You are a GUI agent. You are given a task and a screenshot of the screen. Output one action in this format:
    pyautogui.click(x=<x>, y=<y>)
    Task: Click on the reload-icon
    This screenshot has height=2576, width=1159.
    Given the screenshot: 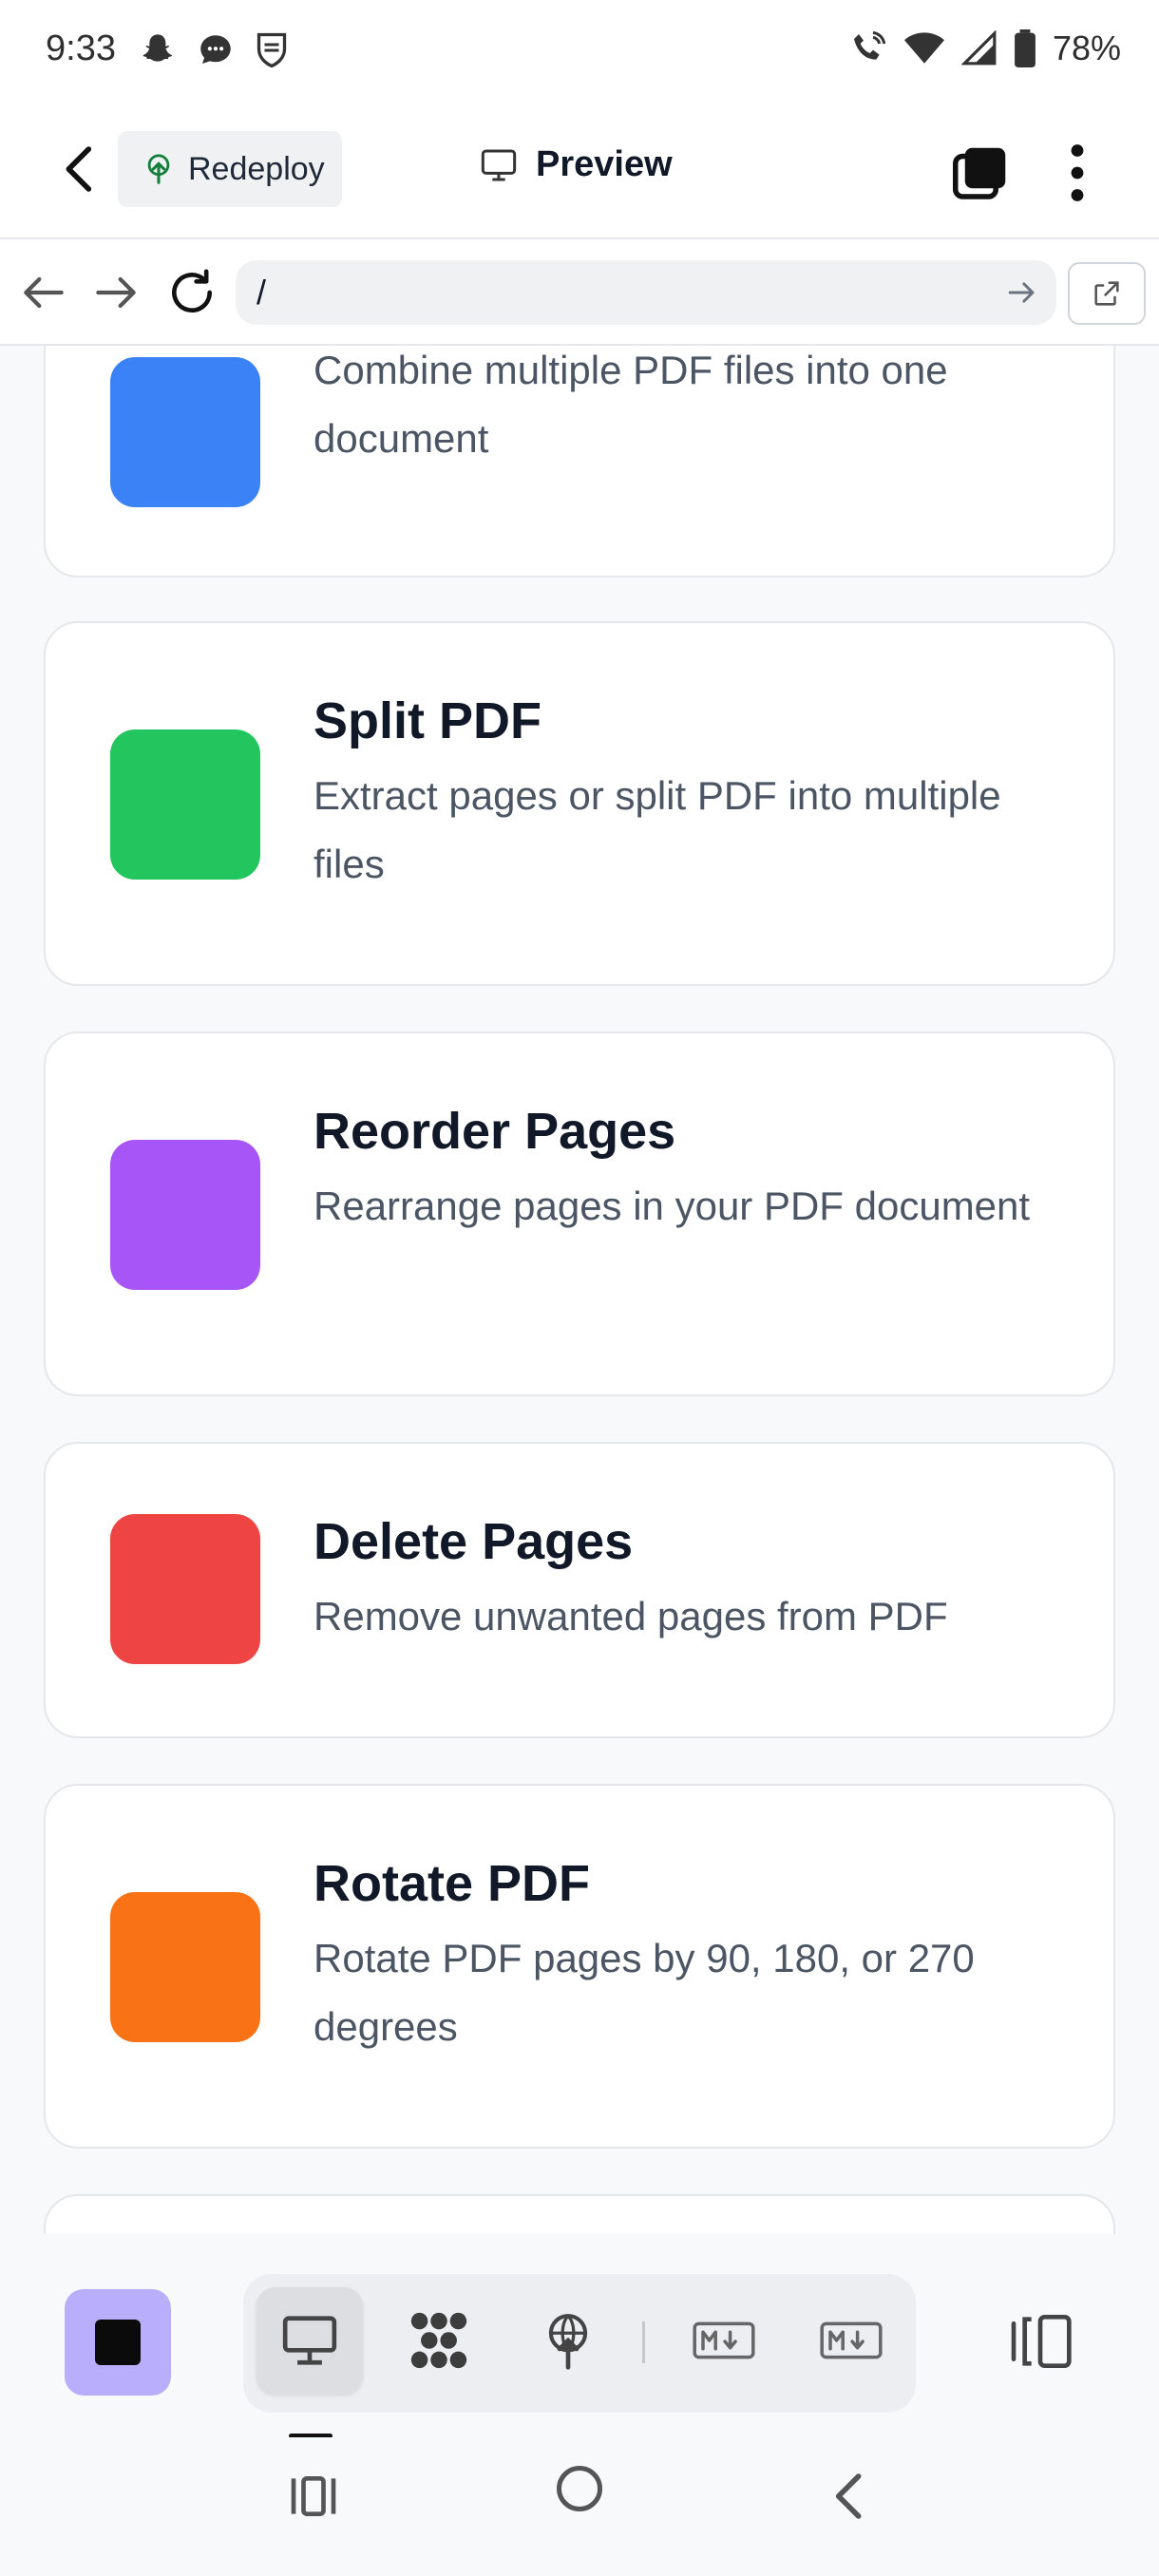 What is the action you would take?
    pyautogui.click(x=191, y=292)
    